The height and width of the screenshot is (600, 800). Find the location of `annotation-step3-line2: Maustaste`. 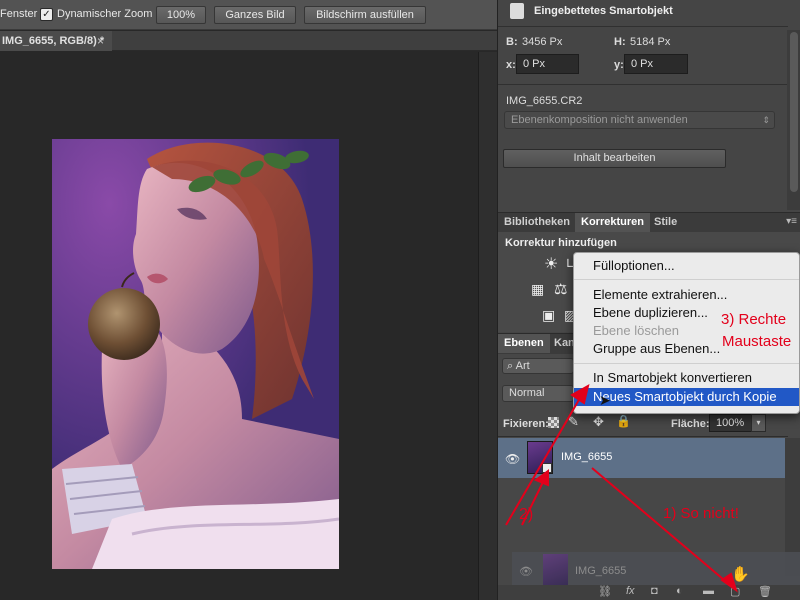

annotation-step3-line2: Maustaste is located at coordinates (757, 341).